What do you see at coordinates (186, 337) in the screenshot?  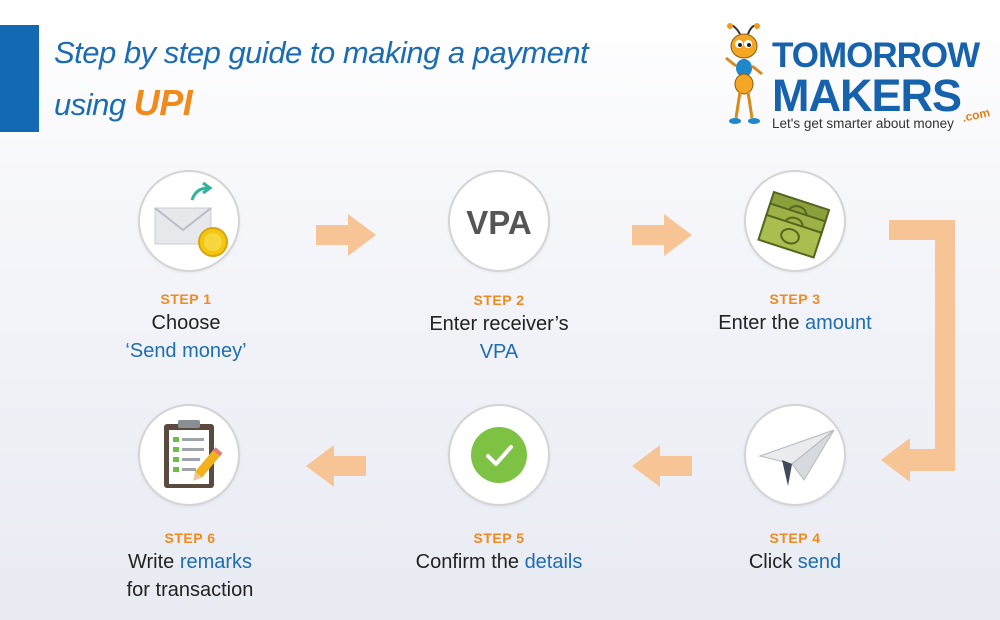 I see `step1-text: Choose ‘Send money’` at bounding box center [186, 337].